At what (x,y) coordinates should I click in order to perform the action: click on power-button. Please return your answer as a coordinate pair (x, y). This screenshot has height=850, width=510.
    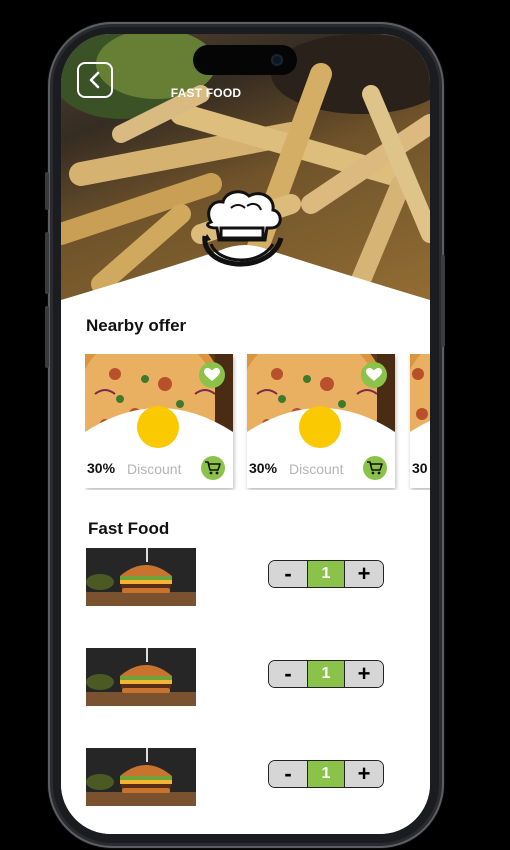
    Looking at the image, I should click on (443, 301).